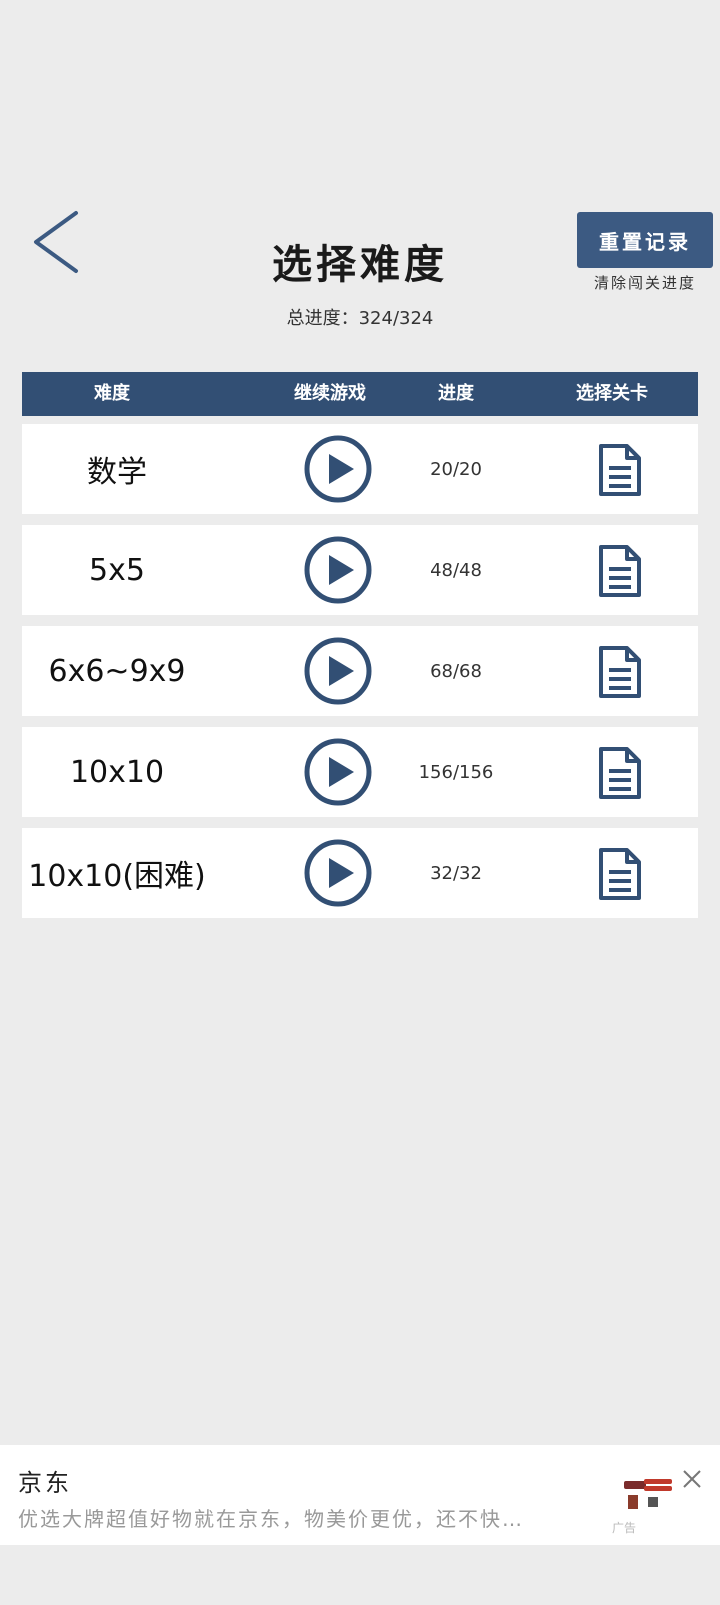 This screenshot has height=1605, width=720. What do you see at coordinates (644, 283) in the screenshot?
I see `reset-hint: 清除闯关进度` at bounding box center [644, 283].